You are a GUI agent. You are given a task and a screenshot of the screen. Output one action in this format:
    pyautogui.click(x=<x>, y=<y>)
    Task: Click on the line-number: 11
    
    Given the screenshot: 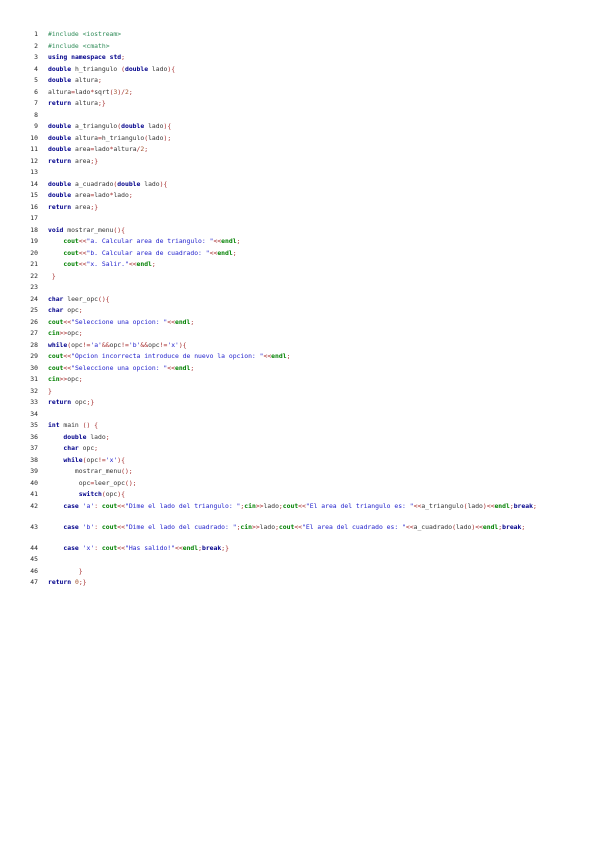 What is the action you would take?
    pyautogui.click(x=34, y=149)
    